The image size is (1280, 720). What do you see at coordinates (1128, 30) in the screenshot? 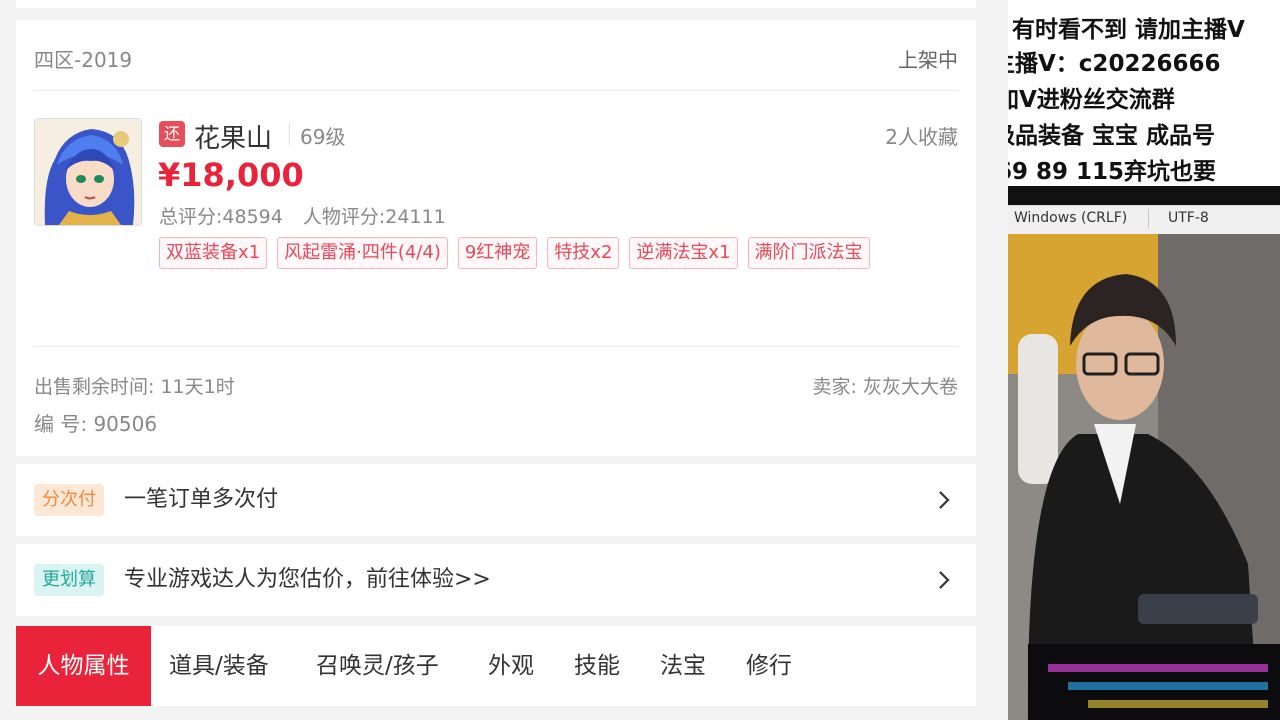
I see `overlay-line: 有时看不到 请加主播V` at bounding box center [1128, 30].